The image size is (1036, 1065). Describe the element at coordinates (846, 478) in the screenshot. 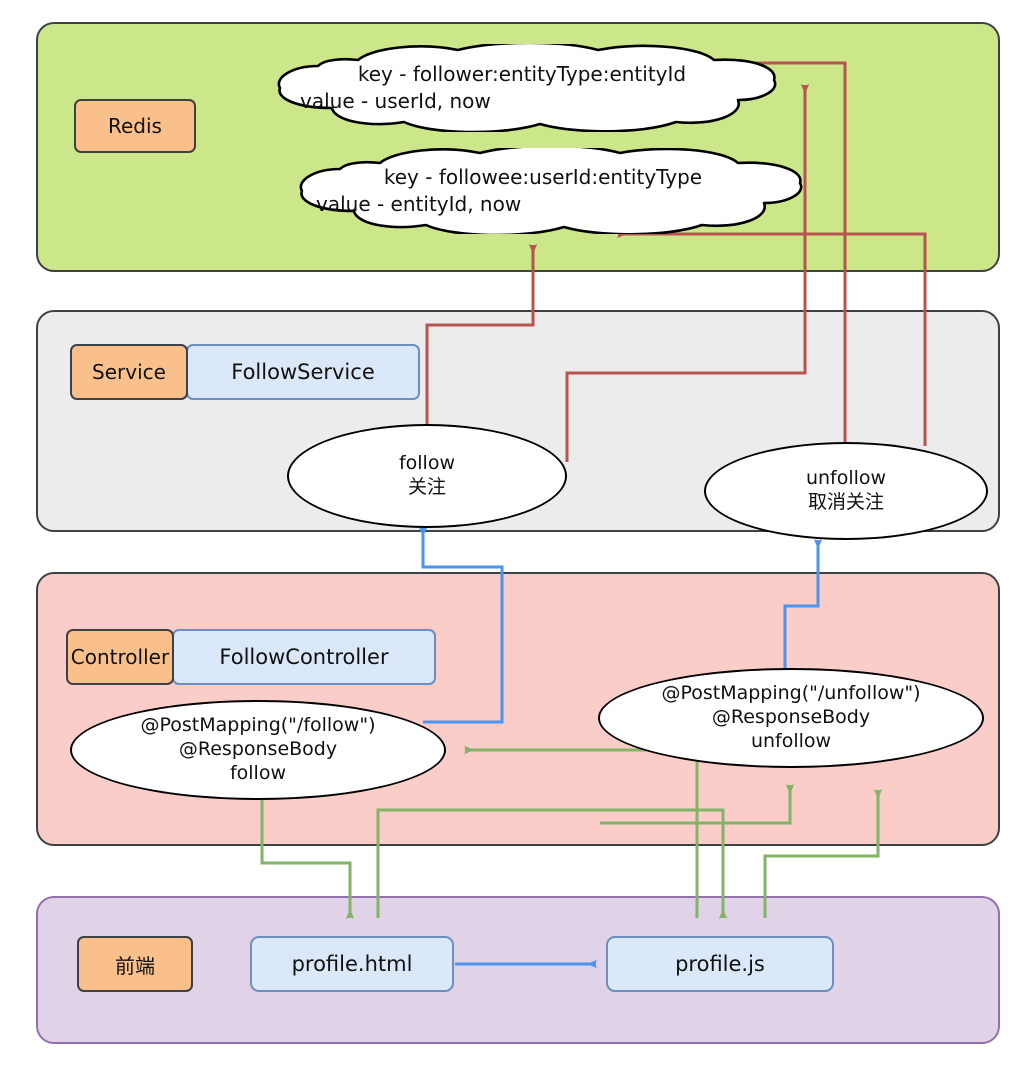

I see `service-method-unfollow-name: unfollow` at that location.